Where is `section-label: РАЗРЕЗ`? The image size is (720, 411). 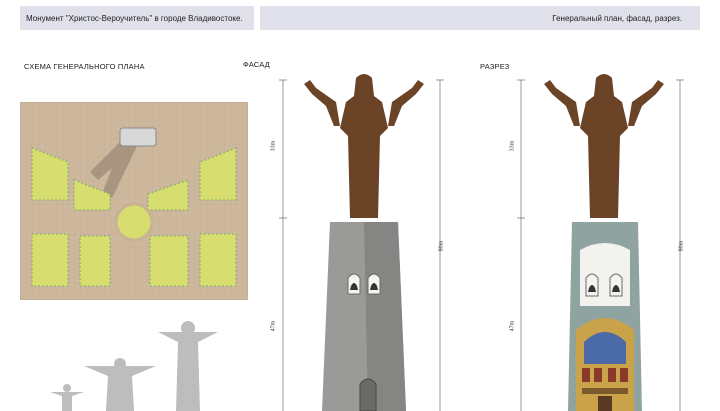
section-label: РАЗРЕЗ is located at coordinates (495, 66).